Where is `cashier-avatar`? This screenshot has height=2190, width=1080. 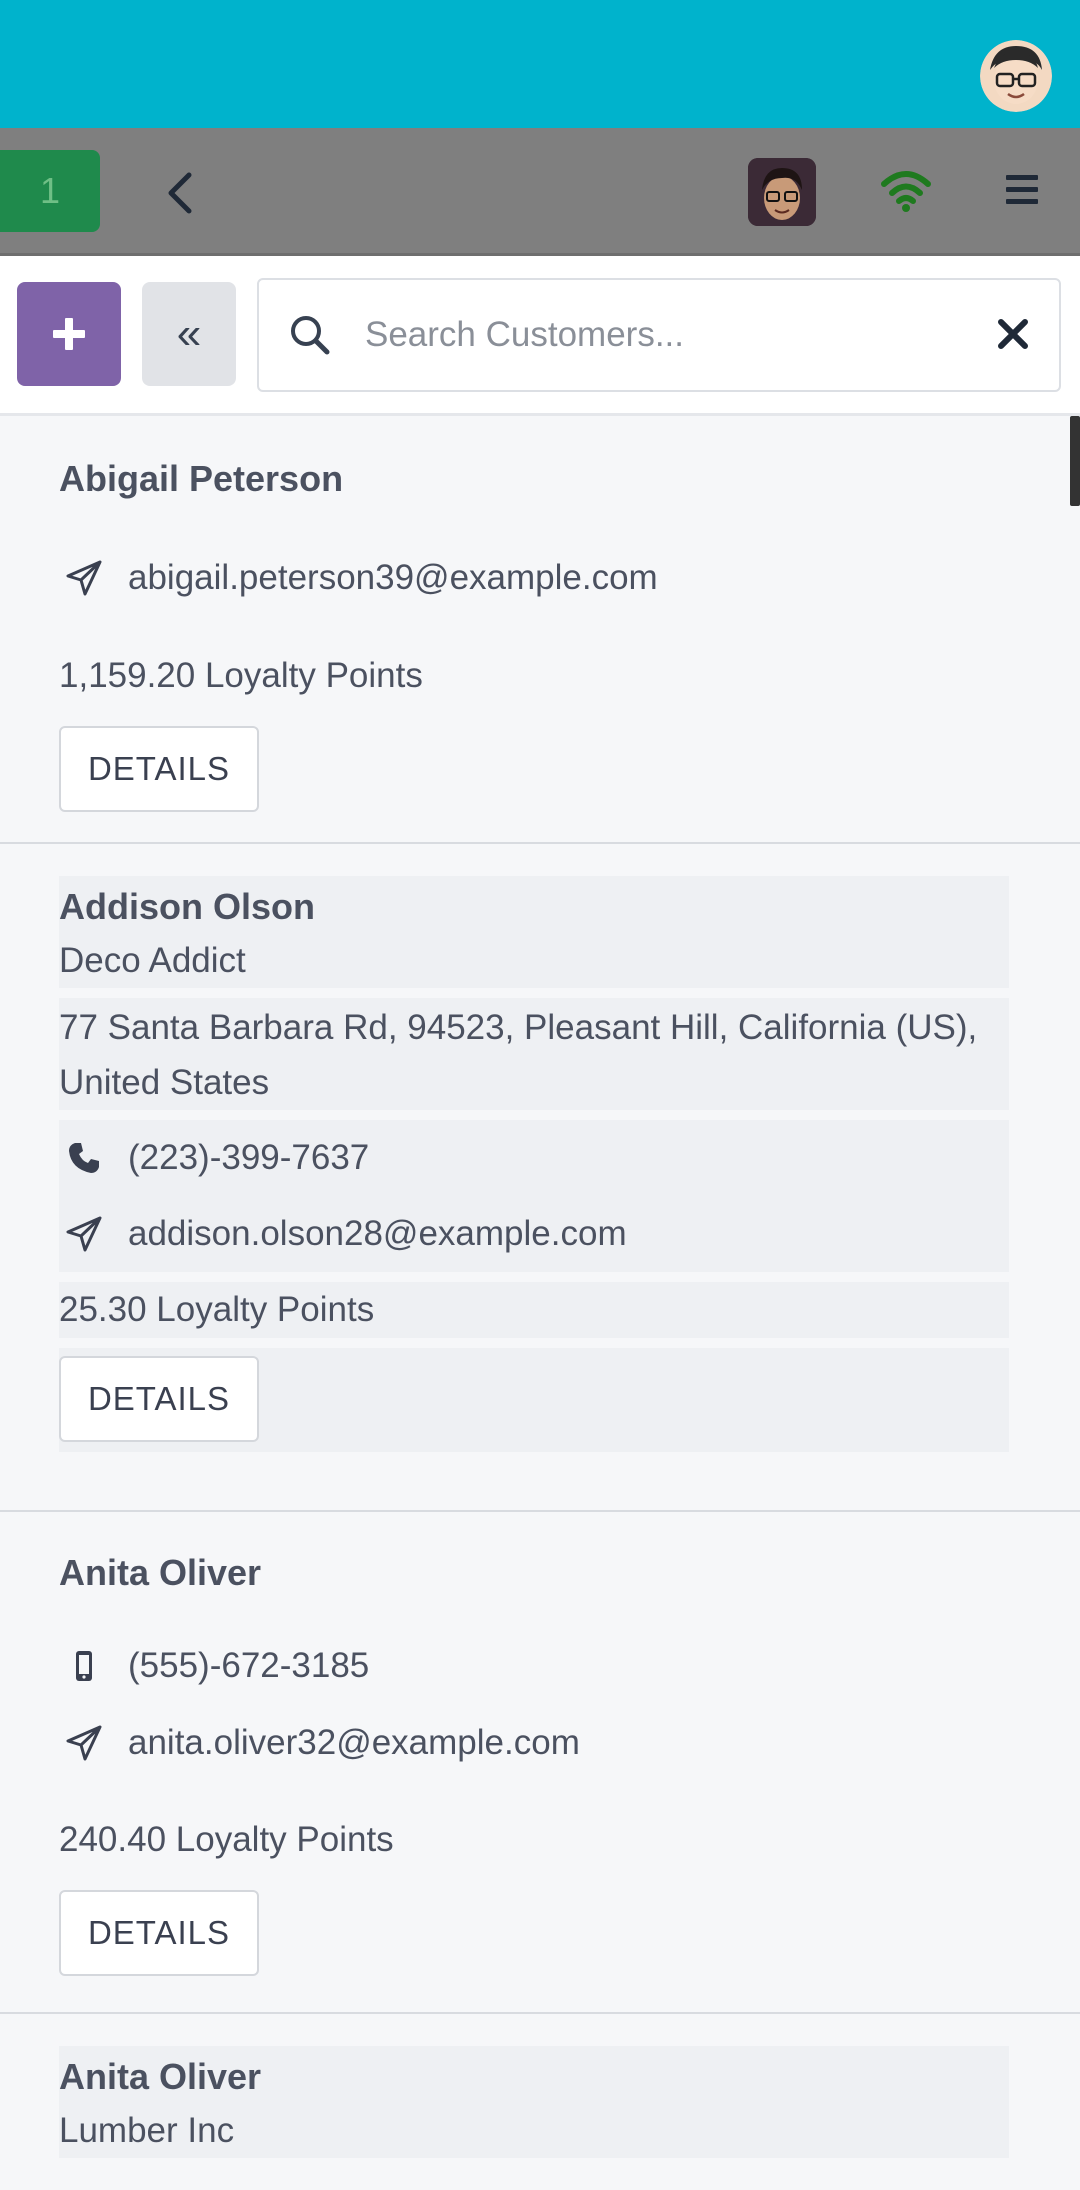 cashier-avatar is located at coordinates (782, 192).